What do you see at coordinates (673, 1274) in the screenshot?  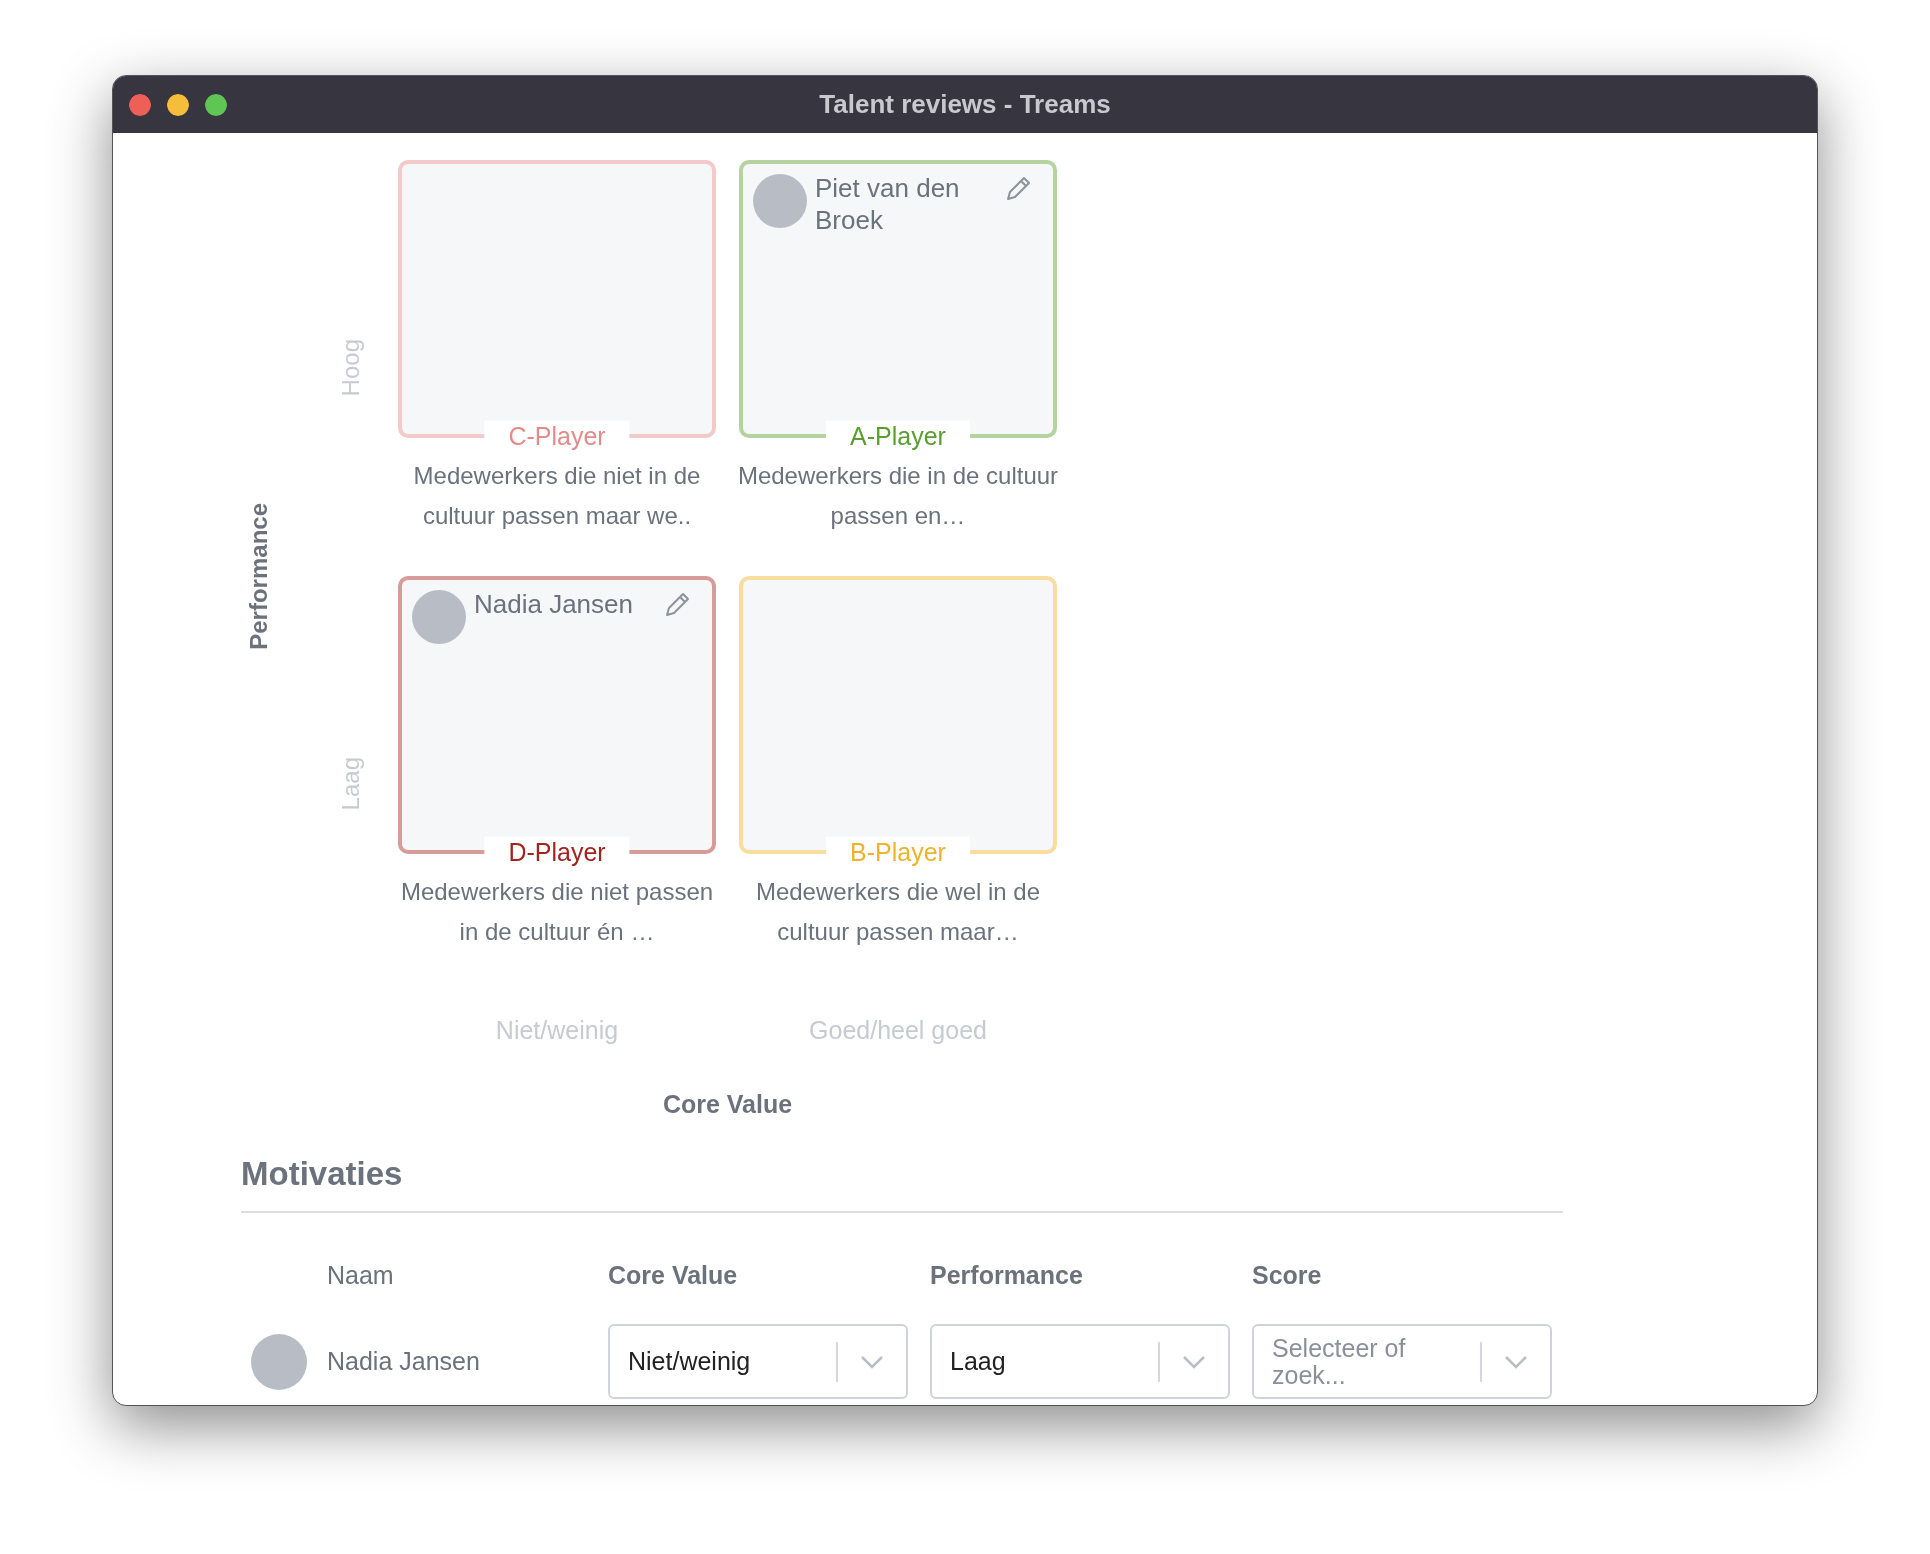 I see `column-header: Core Value` at bounding box center [673, 1274].